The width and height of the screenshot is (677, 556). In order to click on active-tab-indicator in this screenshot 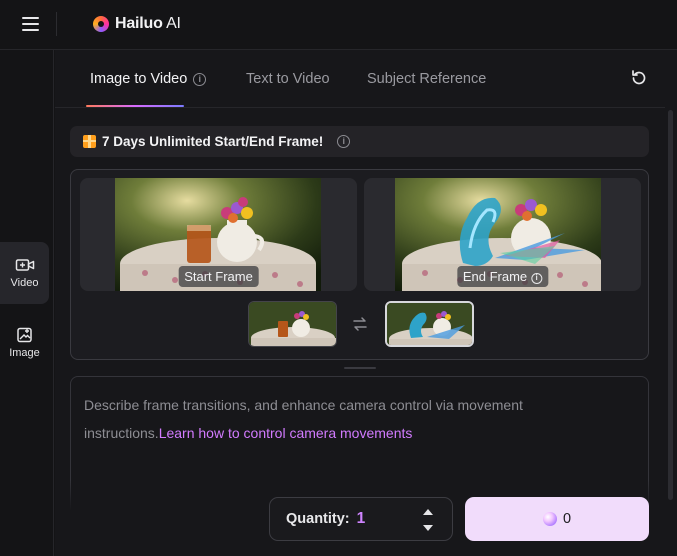, I will do `click(135, 106)`.